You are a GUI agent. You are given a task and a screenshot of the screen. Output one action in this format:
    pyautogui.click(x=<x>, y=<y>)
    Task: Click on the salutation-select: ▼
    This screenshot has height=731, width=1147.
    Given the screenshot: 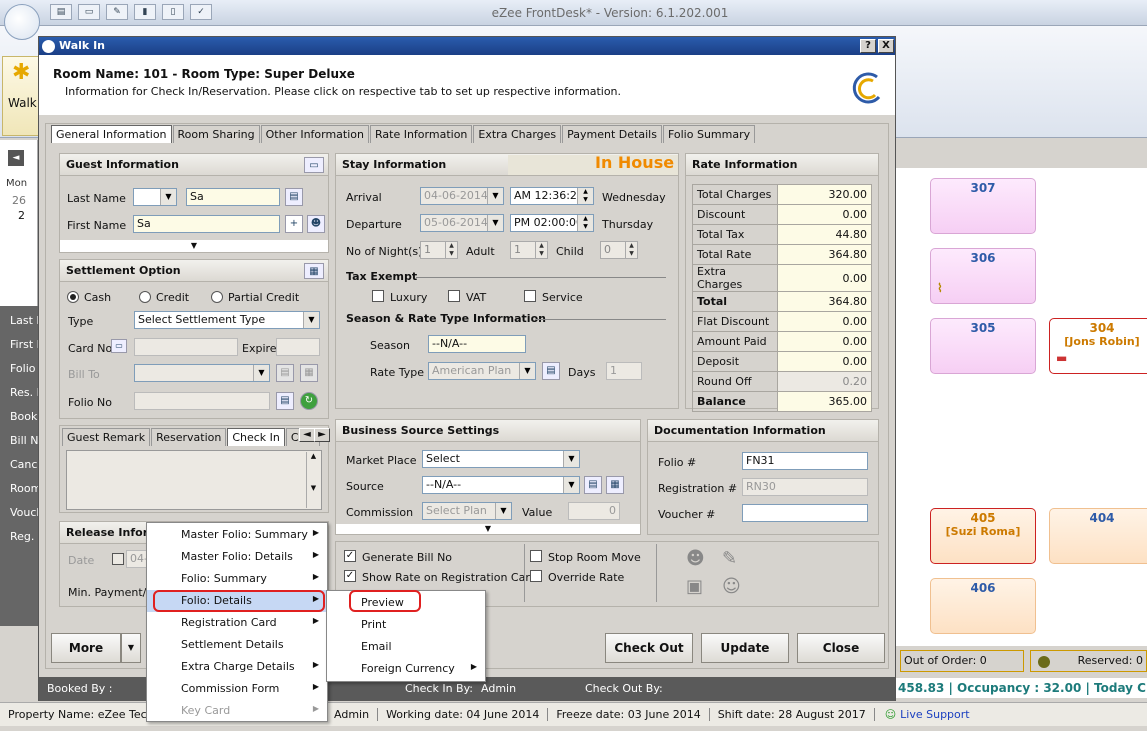 What is the action you would take?
    pyautogui.click(x=155, y=197)
    